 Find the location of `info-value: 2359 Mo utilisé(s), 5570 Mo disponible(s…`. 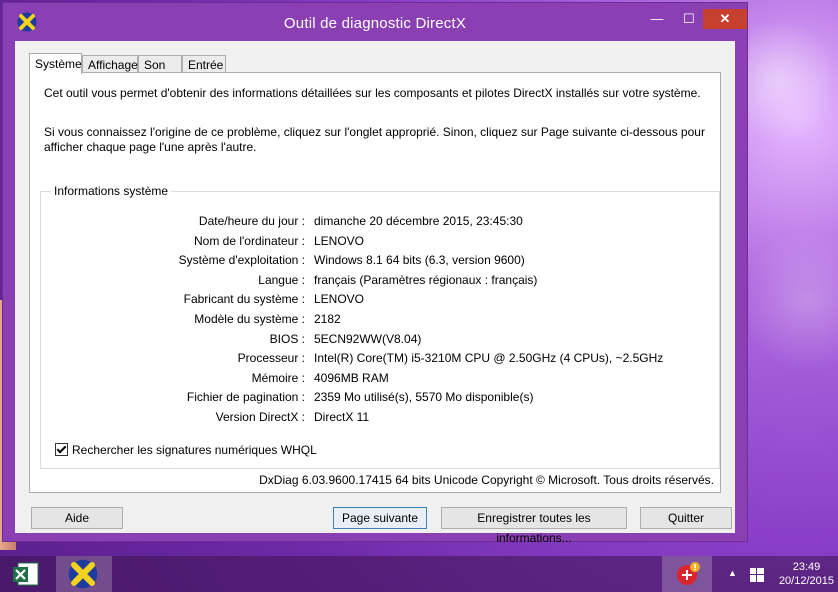

info-value: 2359 Mo utilisé(s), 5570 Mo disponible(s… is located at coordinates (424, 397).